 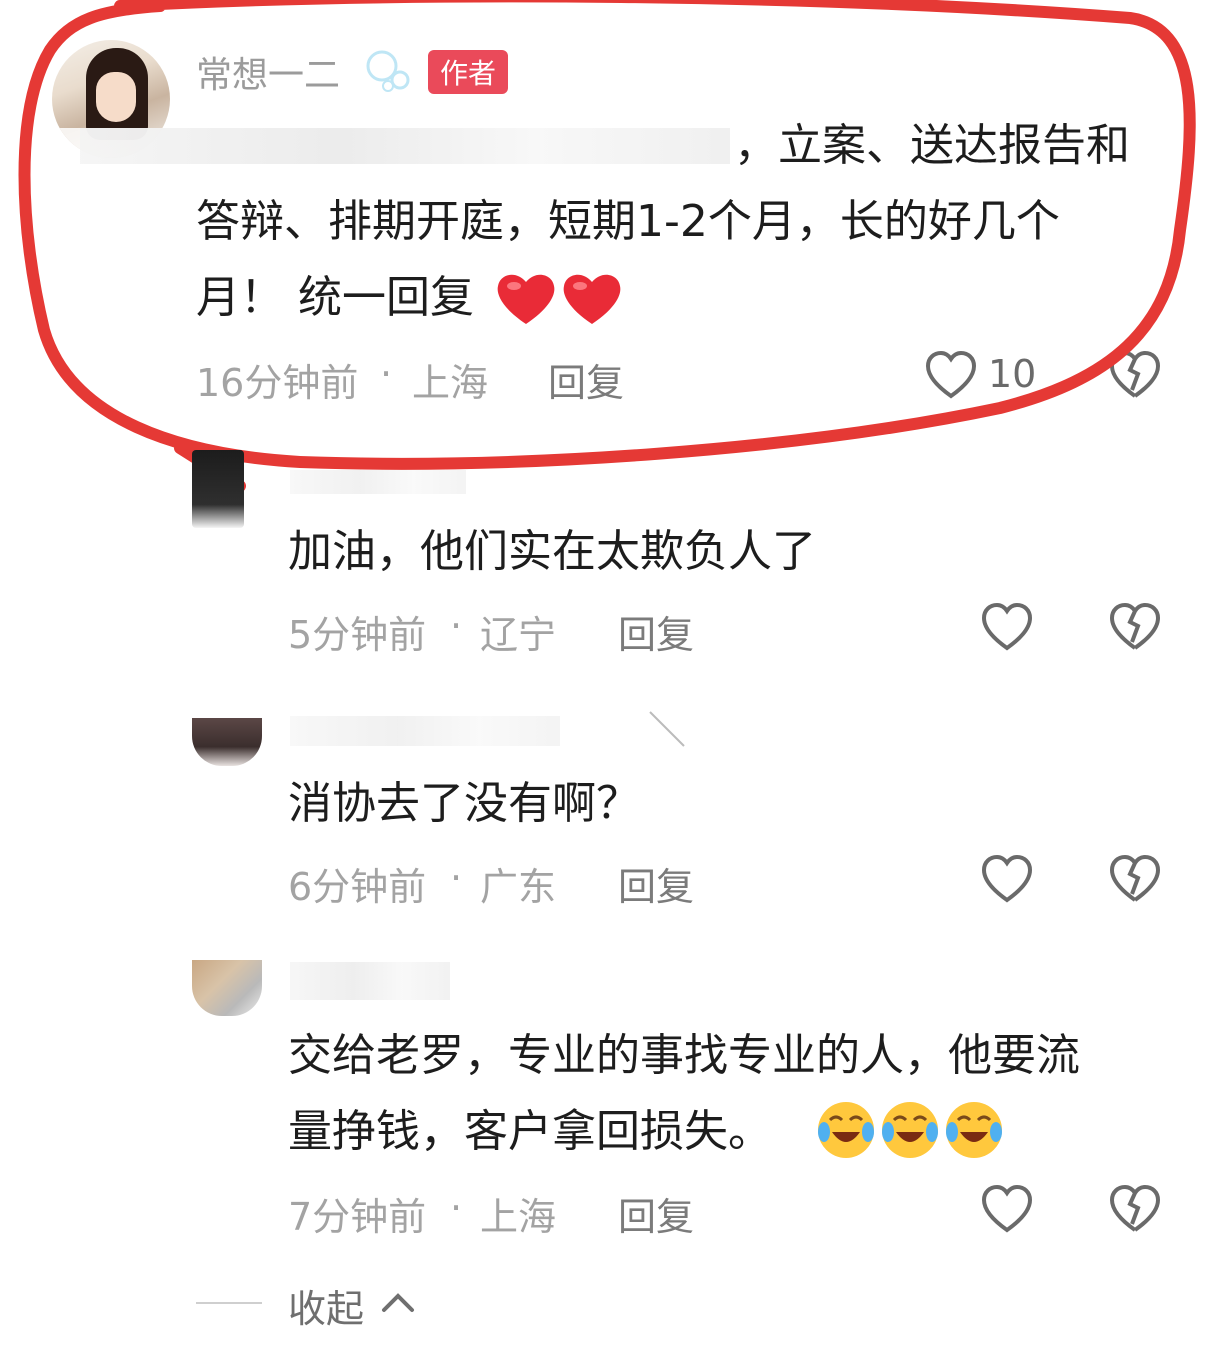 What do you see at coordinates (518, 887) in the screenshot?
I see `reply-location: 广东` at bounding box center [518, 887].